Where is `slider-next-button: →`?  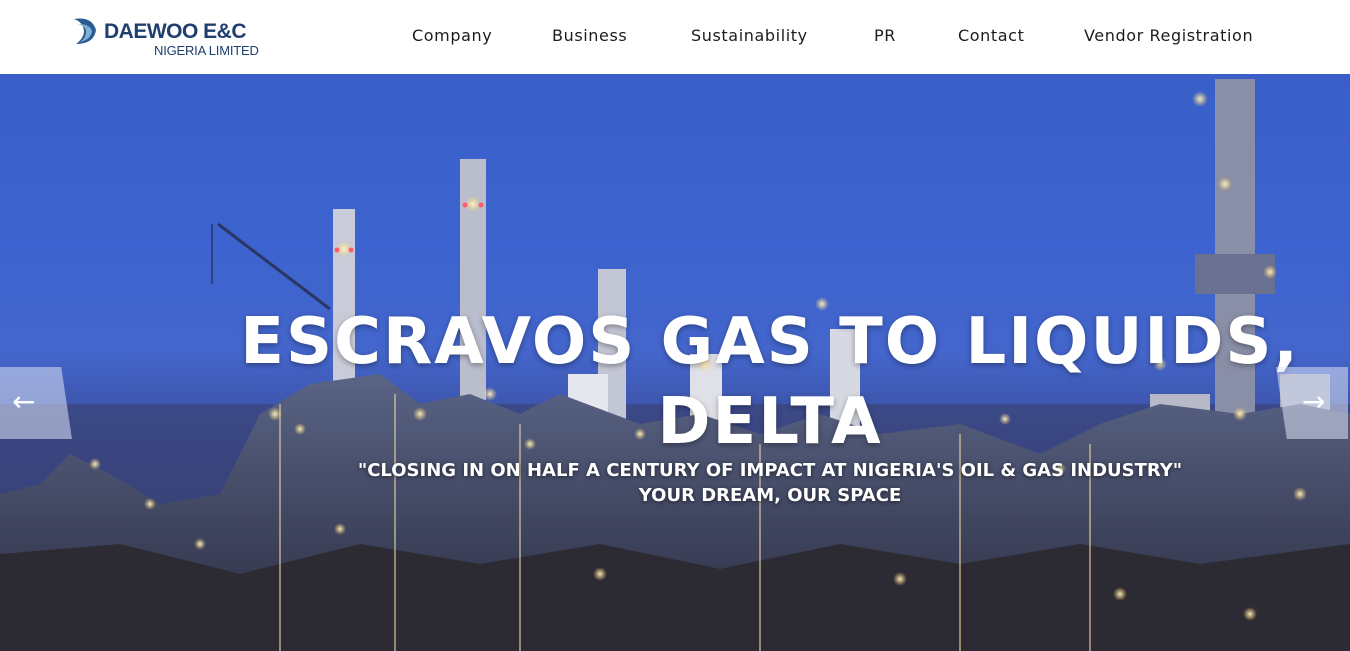 slider-next-button: → is located at coordinates (1312, 403).